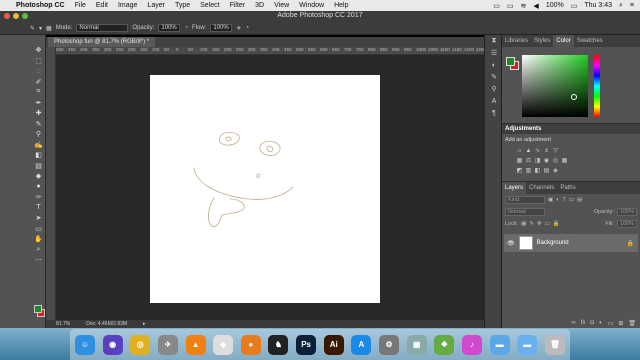  I want to click on color-picker-cursor, so click(574, 97).